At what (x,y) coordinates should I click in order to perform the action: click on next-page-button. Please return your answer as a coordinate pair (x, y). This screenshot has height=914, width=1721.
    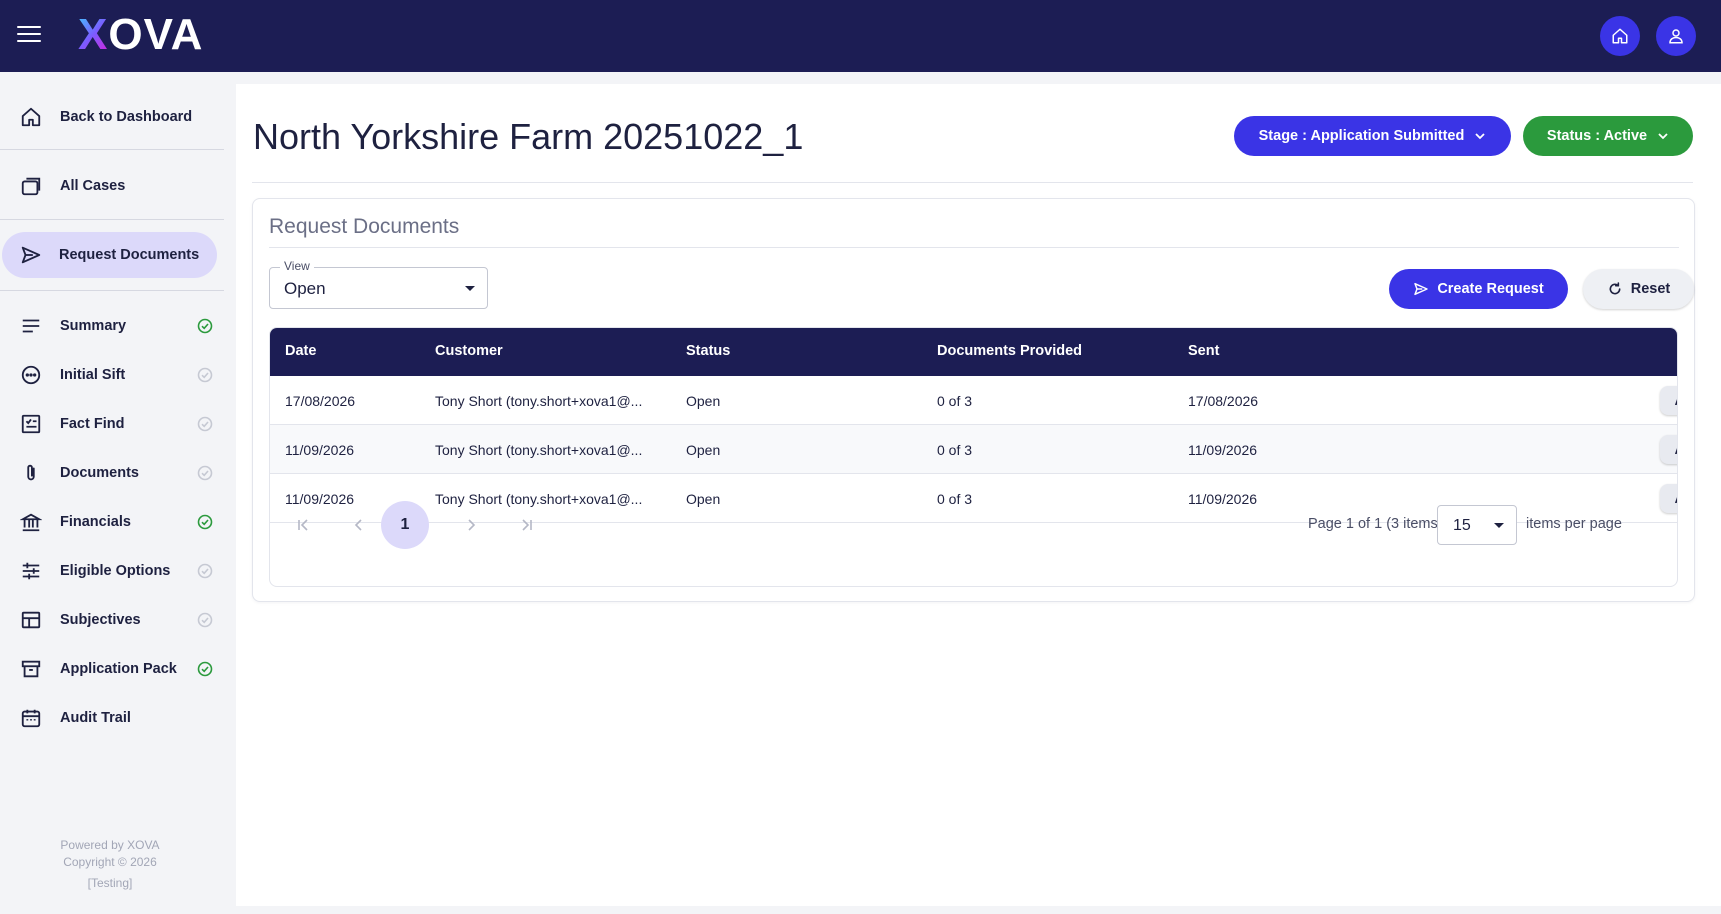
    Looking at the image, I should click on (471, 525).